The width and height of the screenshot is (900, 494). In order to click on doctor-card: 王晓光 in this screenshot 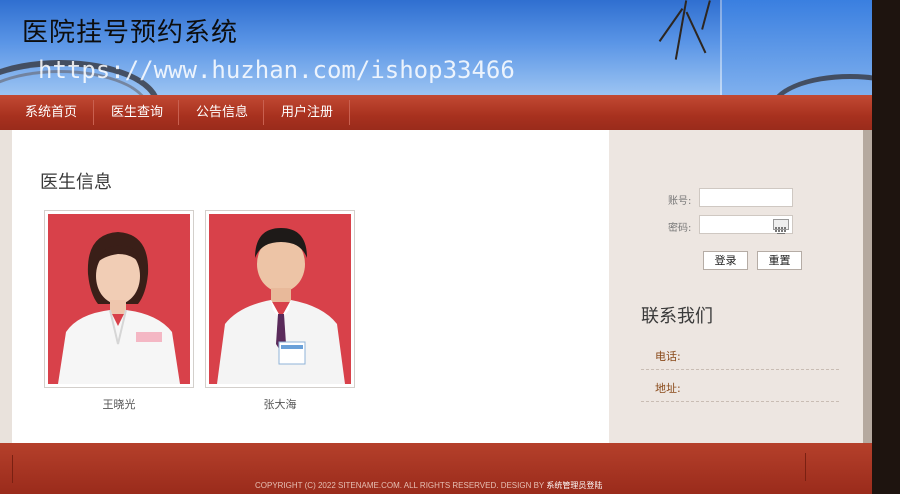, I will do `click(119, 311)`.